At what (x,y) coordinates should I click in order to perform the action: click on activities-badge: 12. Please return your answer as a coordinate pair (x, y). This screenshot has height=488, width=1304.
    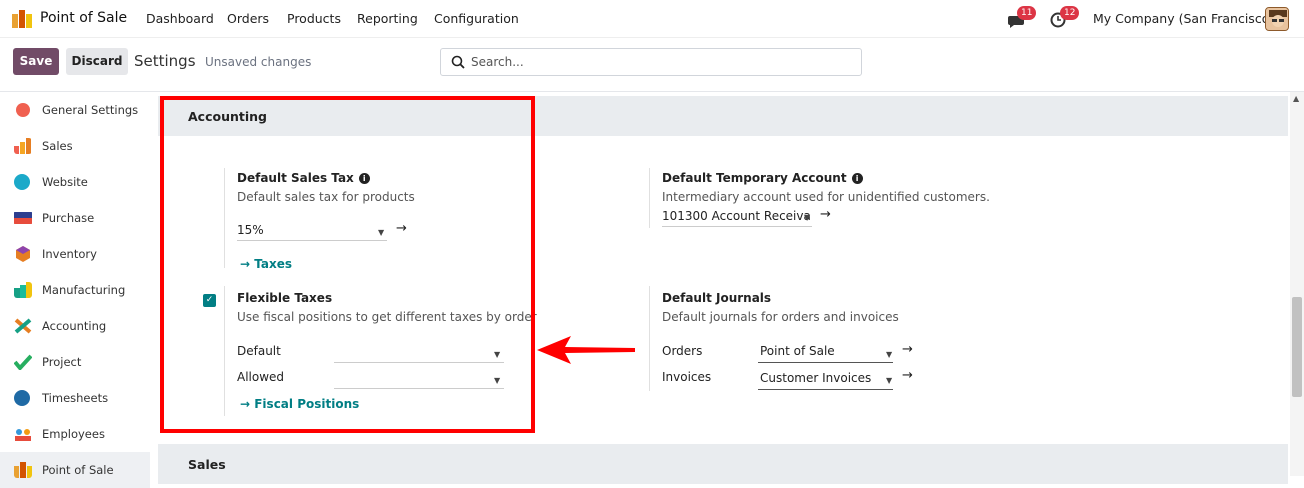
    Looking at the image, I should click on (1070, 13).